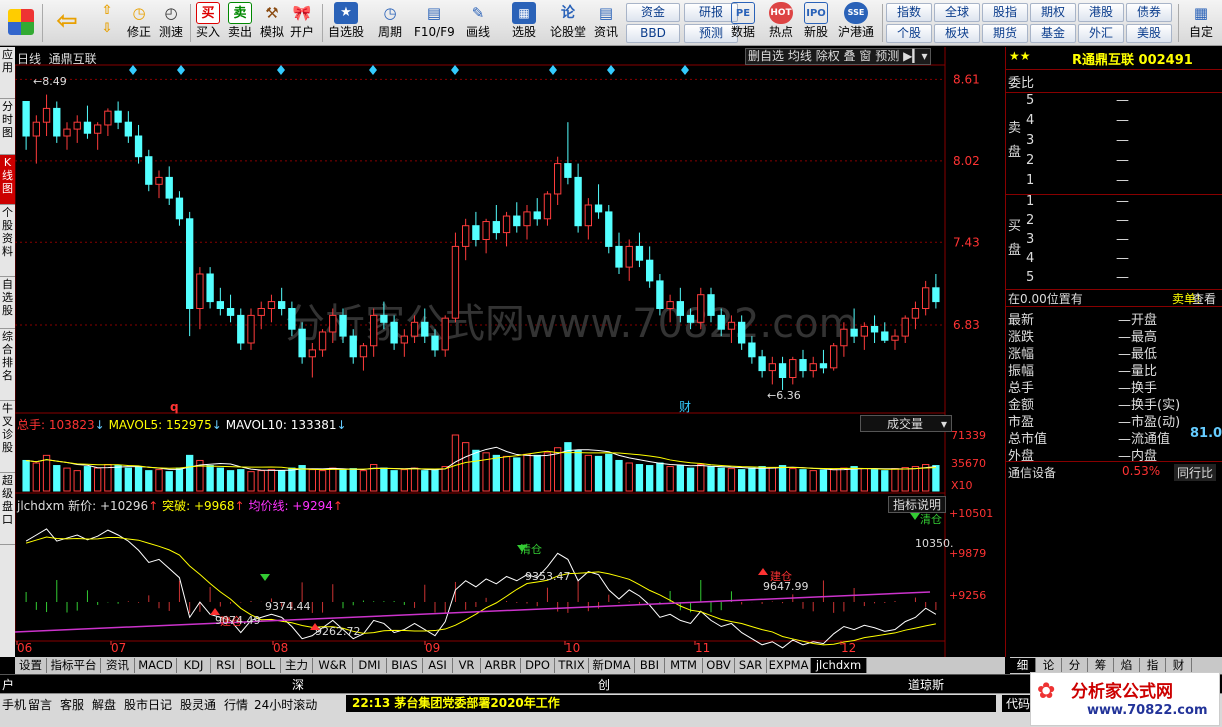 This screenshot has width=1222, height=727. Describe the element at coordinates (917, 504) in the screenshot. I see `indicator-explain-button: 指标说明` at that location.